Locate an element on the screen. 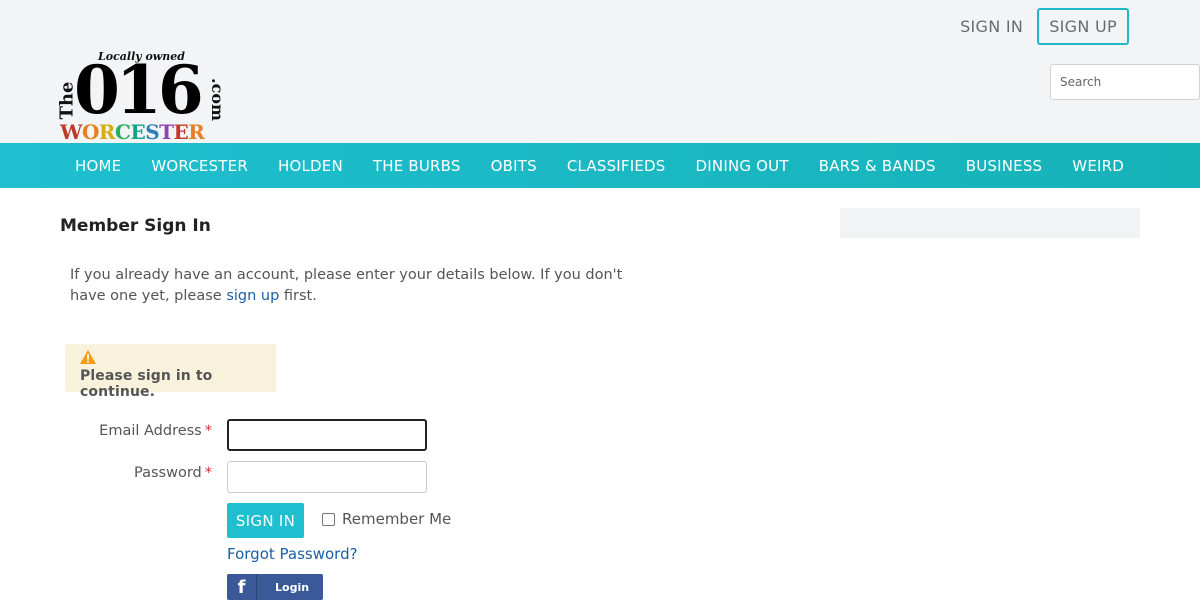 This screenshot has width=1200, height=600. facebook-icon: f is located at coordinates (242, 587).